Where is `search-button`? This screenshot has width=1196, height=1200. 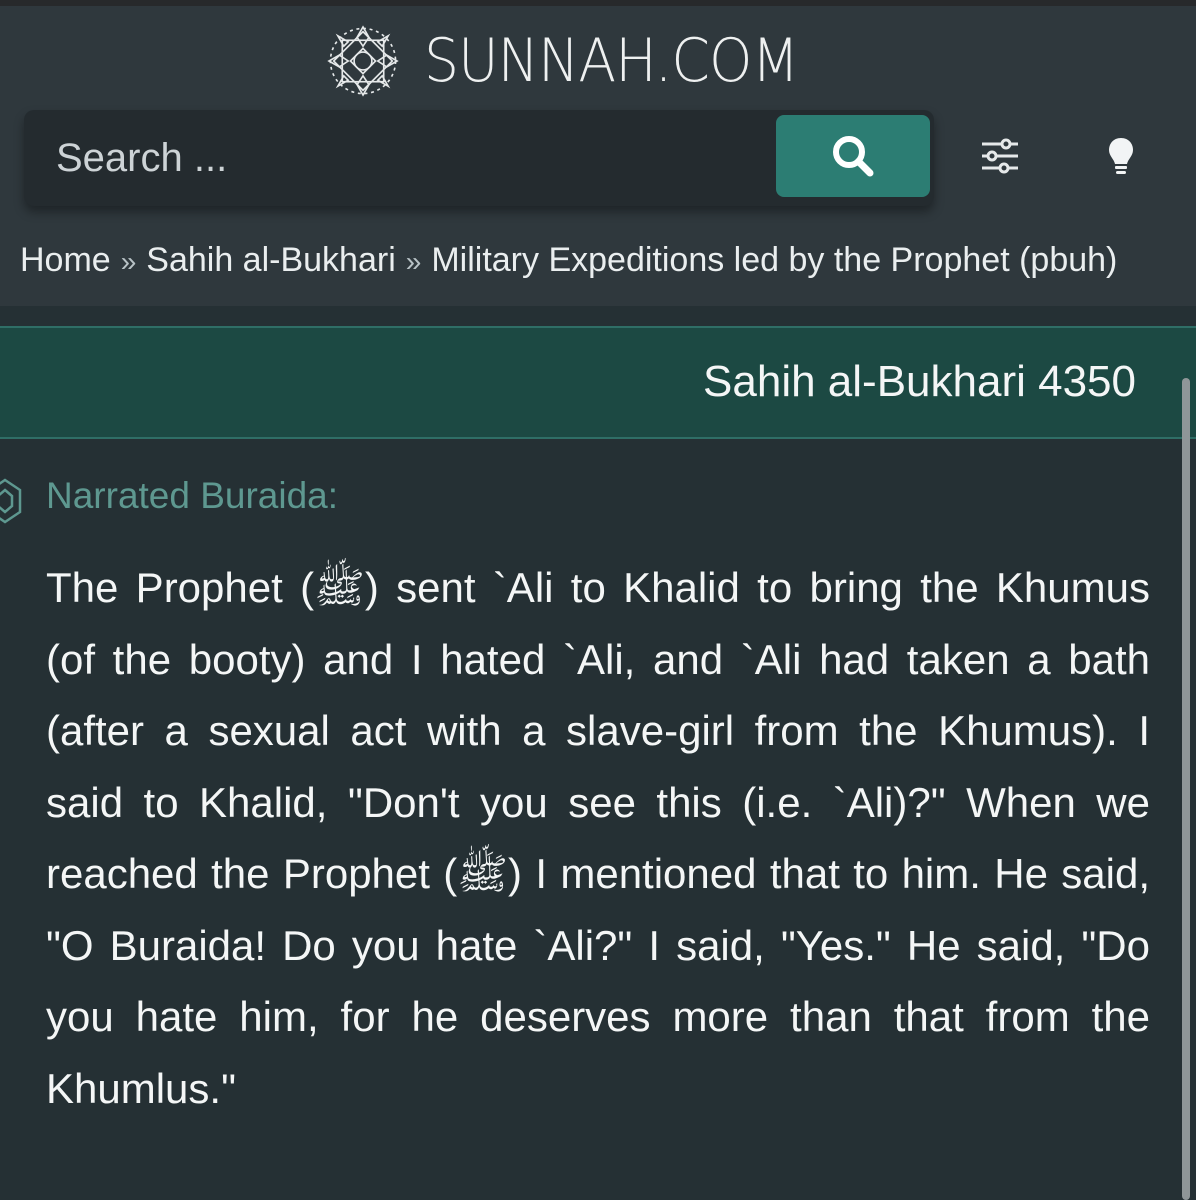 search-button is located at coordinates (853, 156).